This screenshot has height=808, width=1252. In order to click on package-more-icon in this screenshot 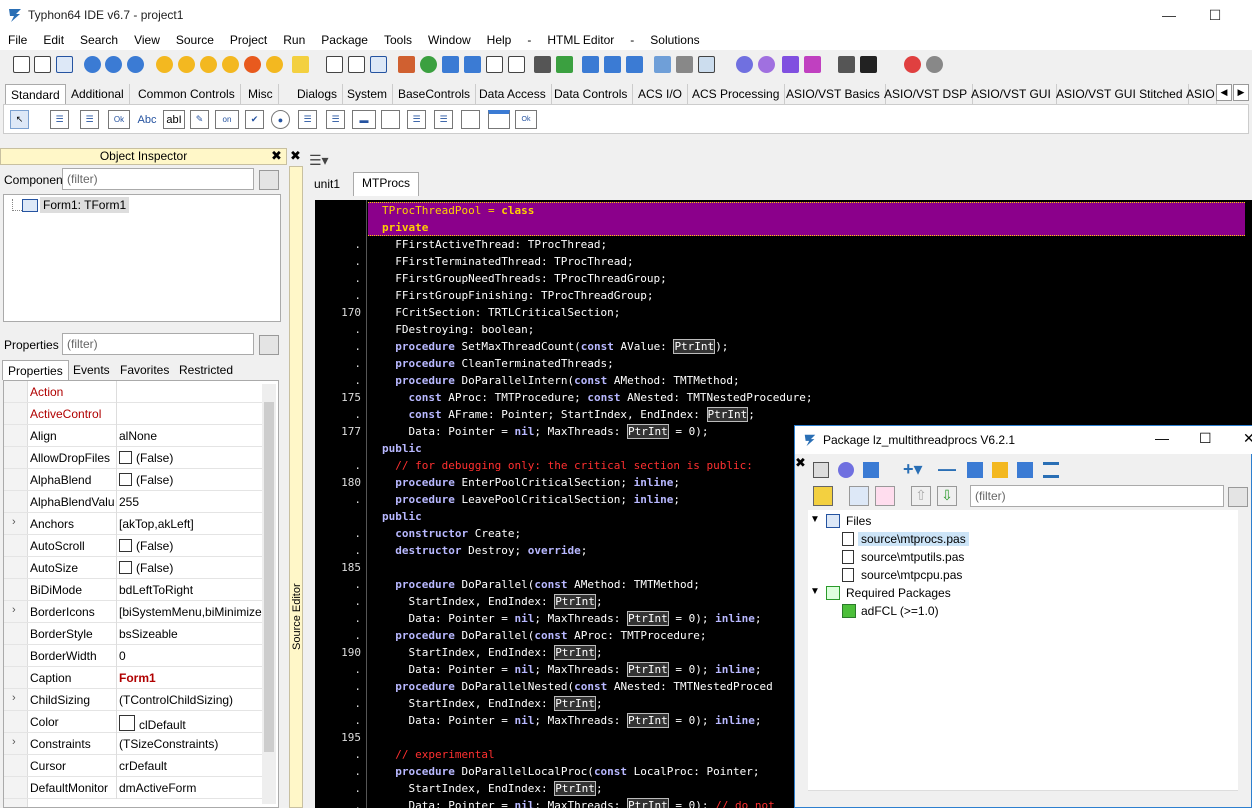, I will do `click(1025, 470)`.